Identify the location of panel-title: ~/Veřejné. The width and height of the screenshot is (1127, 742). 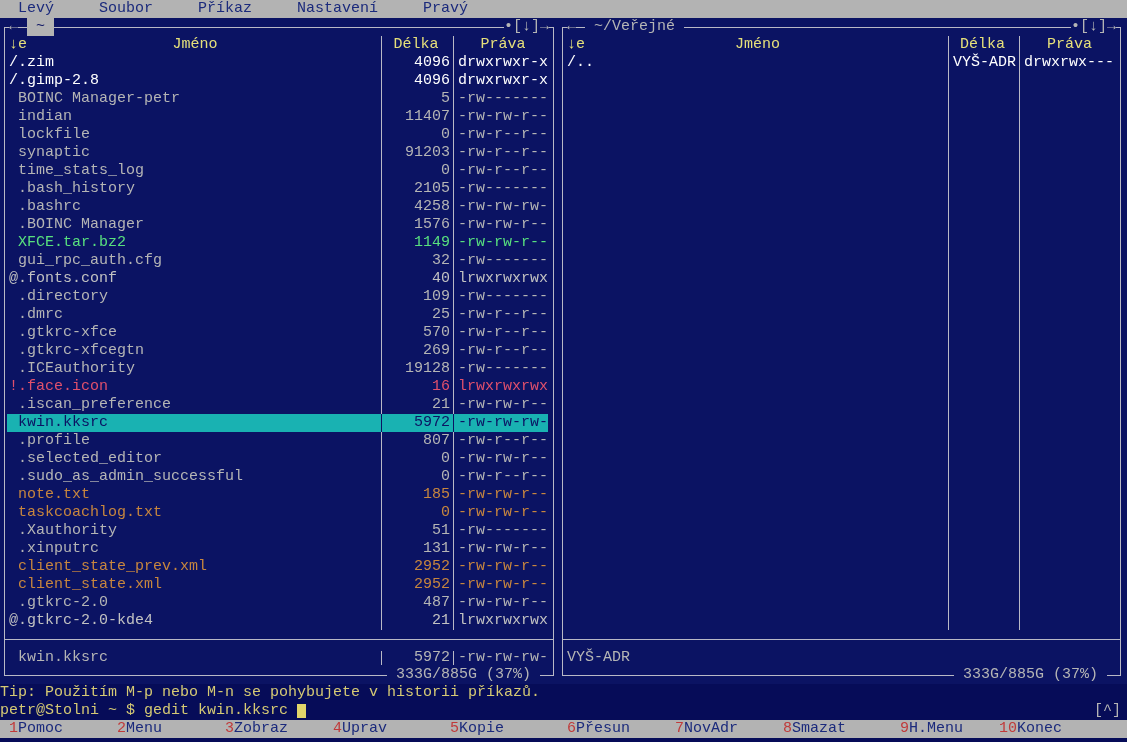
(635, 27).